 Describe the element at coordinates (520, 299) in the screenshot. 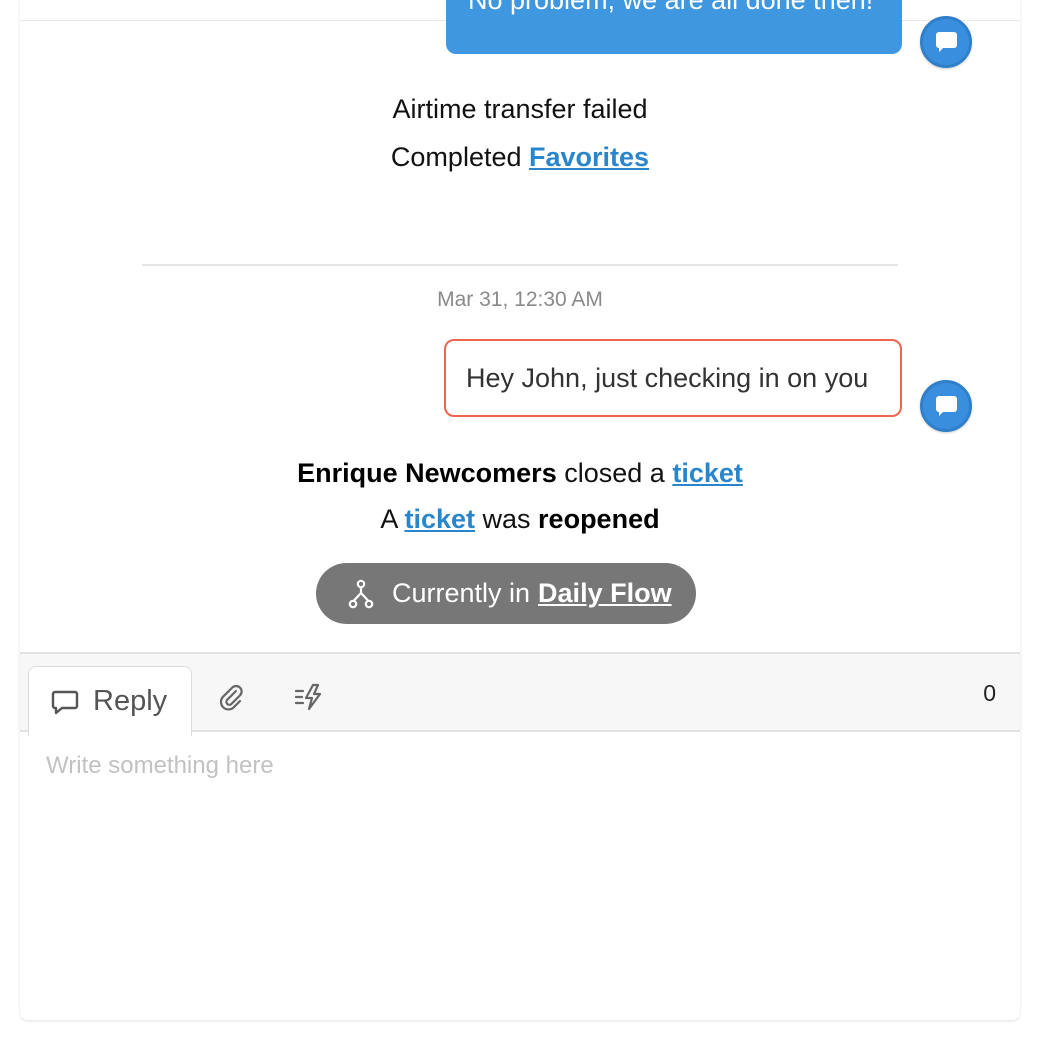

I see `message-timestamp: Mar 31, 12:30 AM` at that location.